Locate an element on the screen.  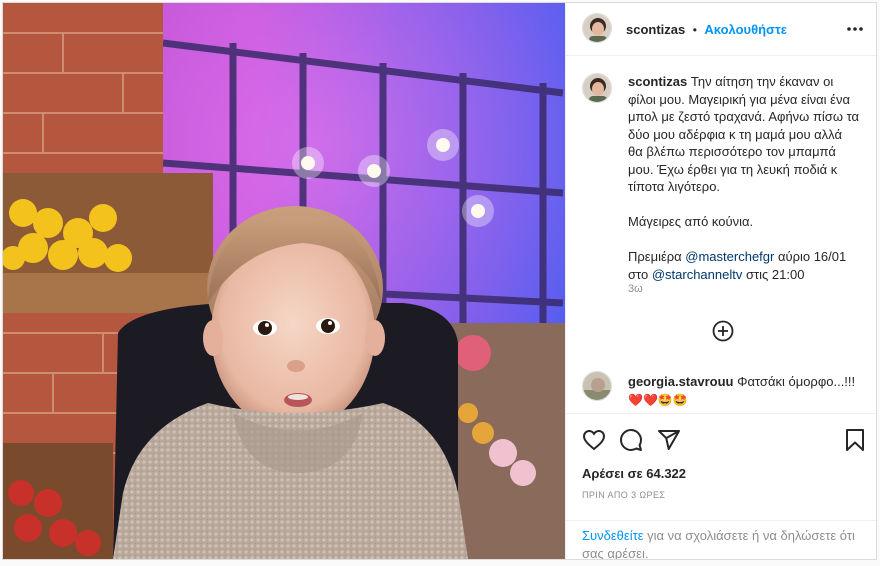
add-circle-icon is located at coordinates (723, 331).